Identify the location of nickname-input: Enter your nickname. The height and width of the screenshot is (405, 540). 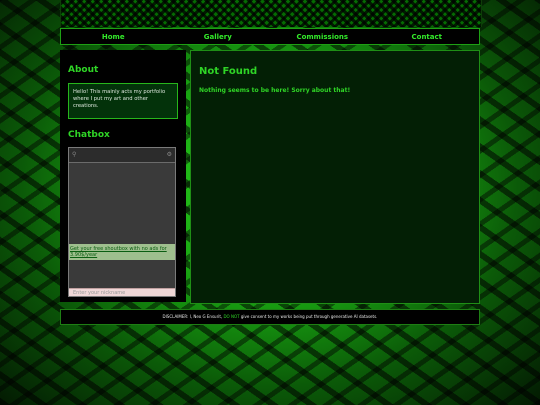
(122, 292).